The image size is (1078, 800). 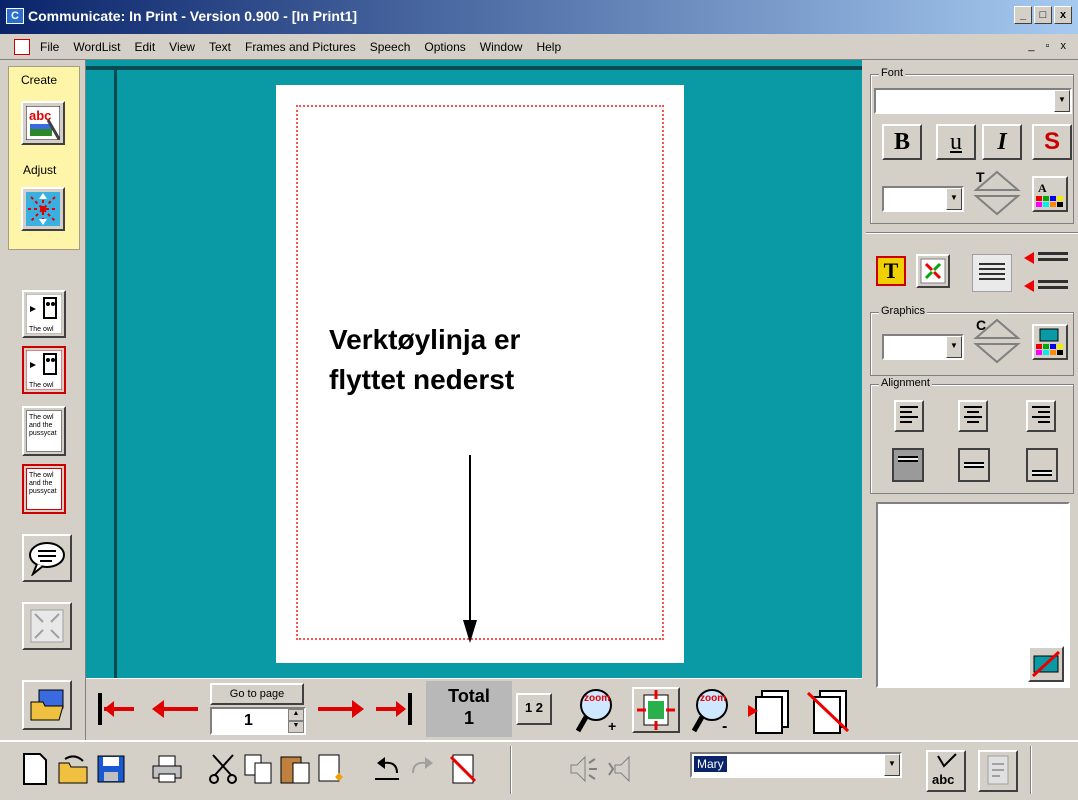 I want to click on first-page-button, so click(x=116, y=709).